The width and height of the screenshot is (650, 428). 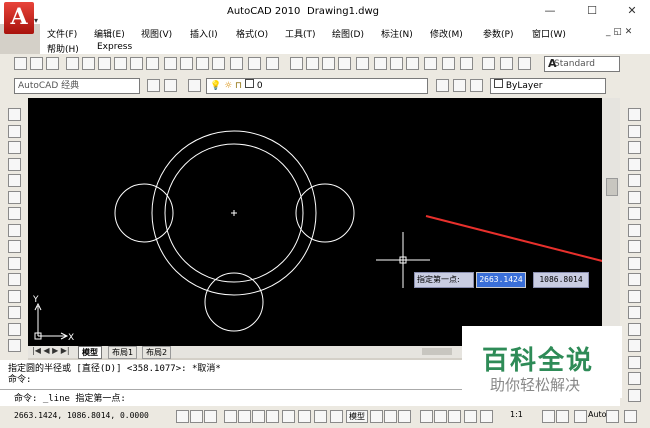 I want to click on tab-nav-arrows: |◀ ◀ ▶ ▶|, so click(x=51, y=350).